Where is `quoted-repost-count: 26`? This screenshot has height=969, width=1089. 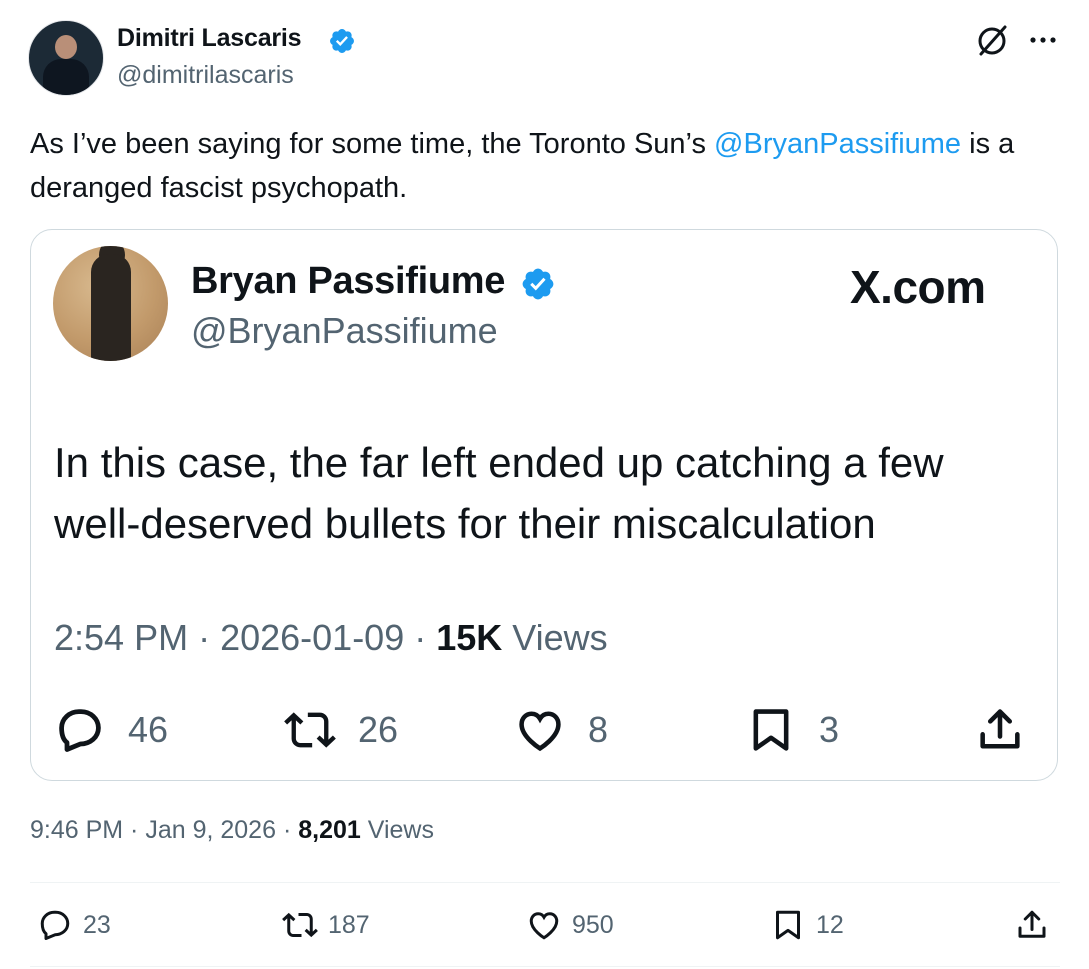
quoted-repost-count: 26 is located at coordinates (378, 729).